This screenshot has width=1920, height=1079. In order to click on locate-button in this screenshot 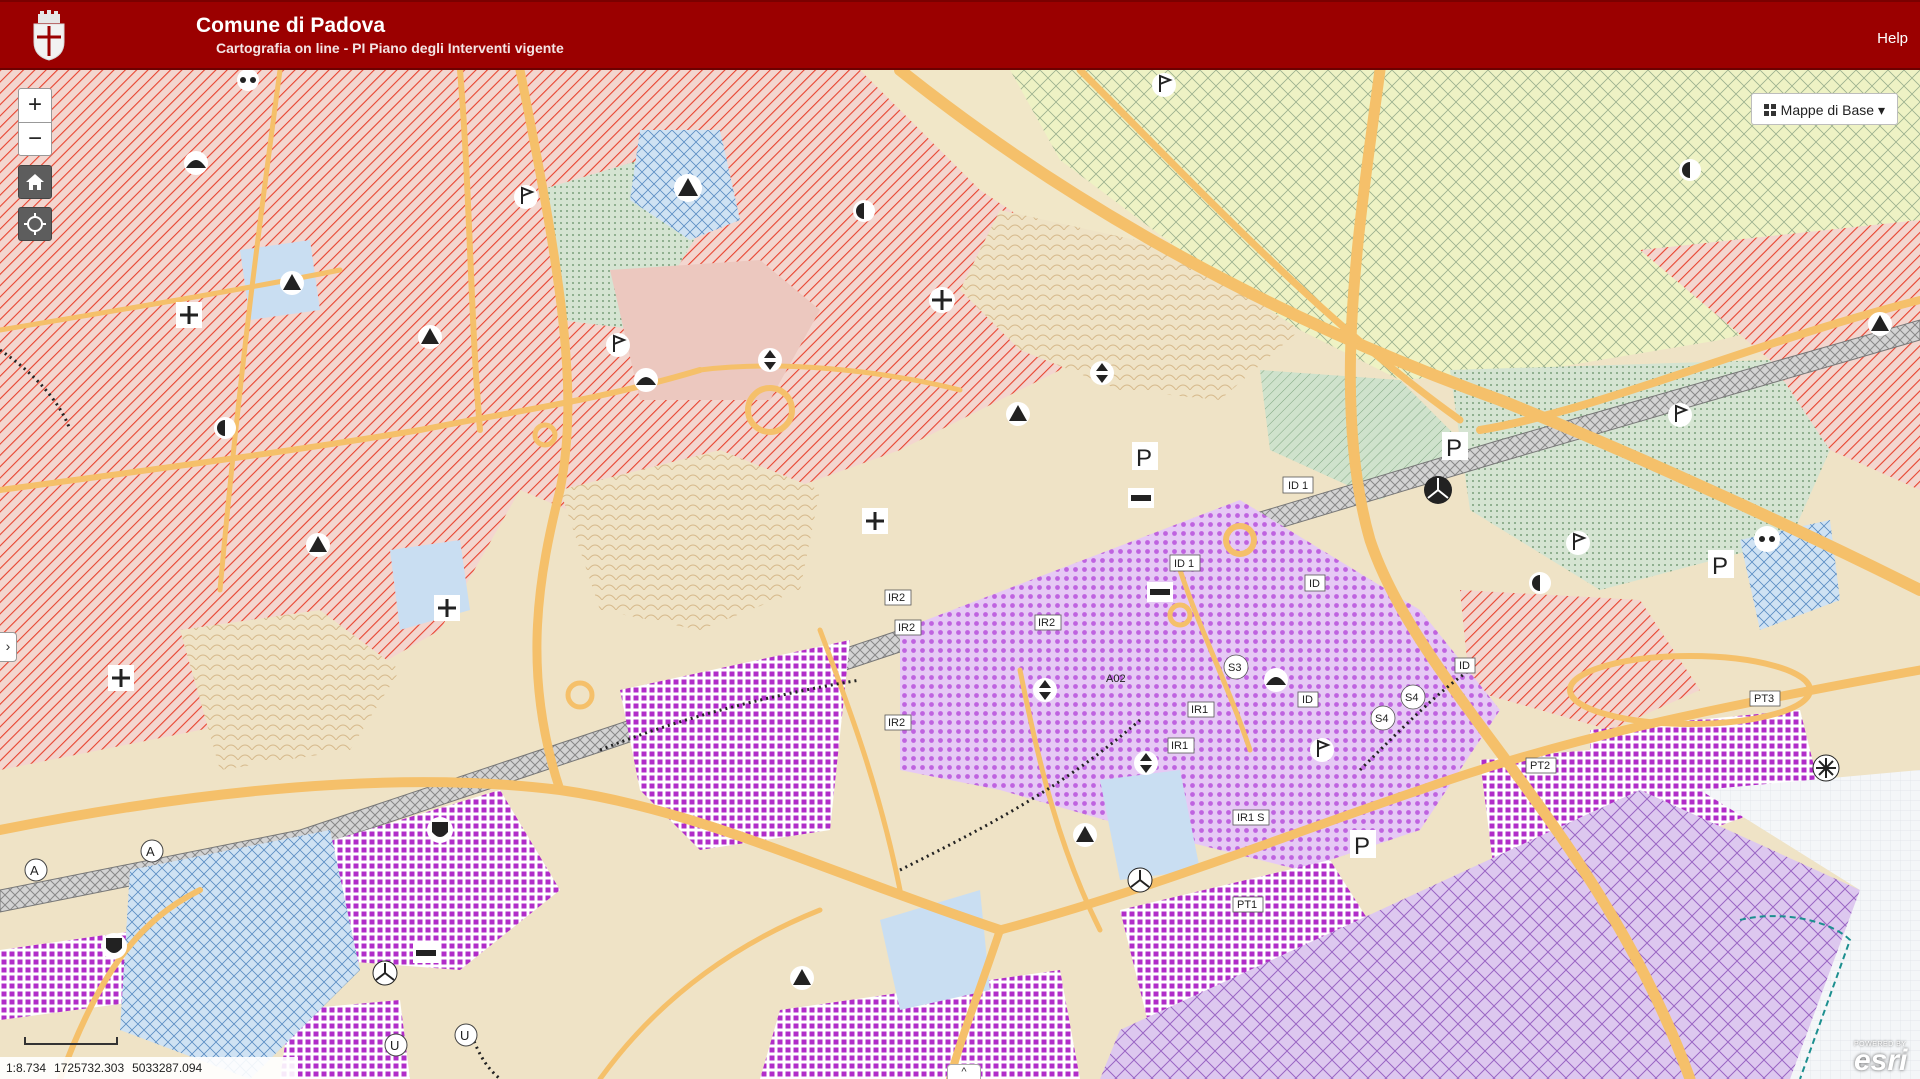, I will do `click(35, 224)`.